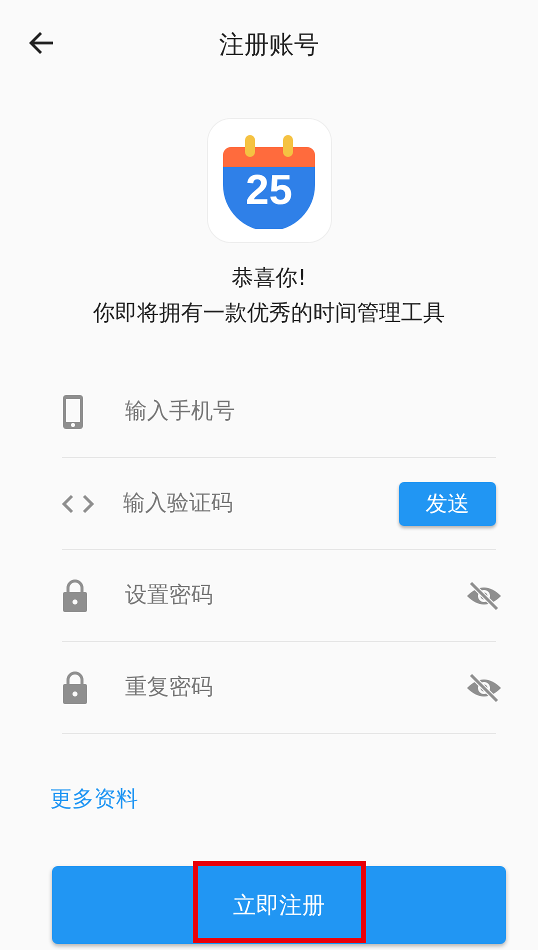 This screenshot has width=538, height=950. Describe the element at coordinates (269, 314) in the screenshot. I see `greeting-subtitle: 你即将拥有一款优秀的时间管理工具` at that location.